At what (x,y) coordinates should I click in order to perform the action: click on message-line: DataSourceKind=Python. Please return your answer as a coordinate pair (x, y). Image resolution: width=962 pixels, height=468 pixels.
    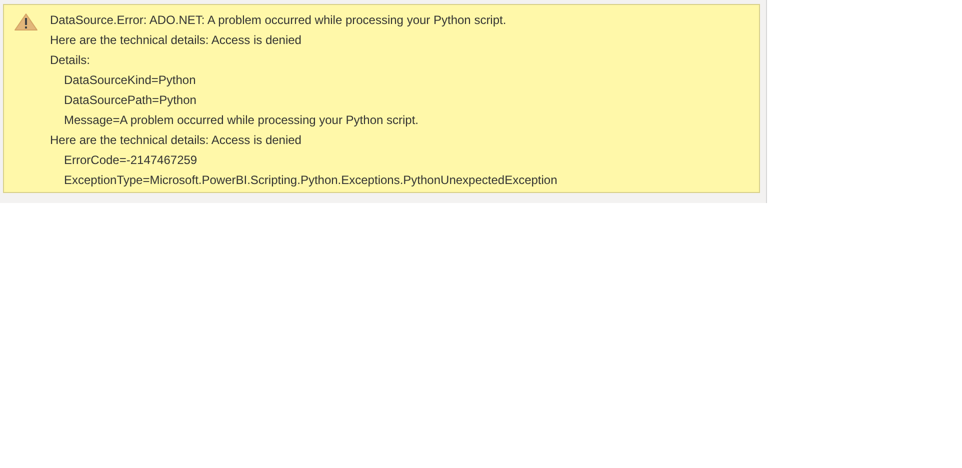
    Looking at the image, I should click on (130, 80).